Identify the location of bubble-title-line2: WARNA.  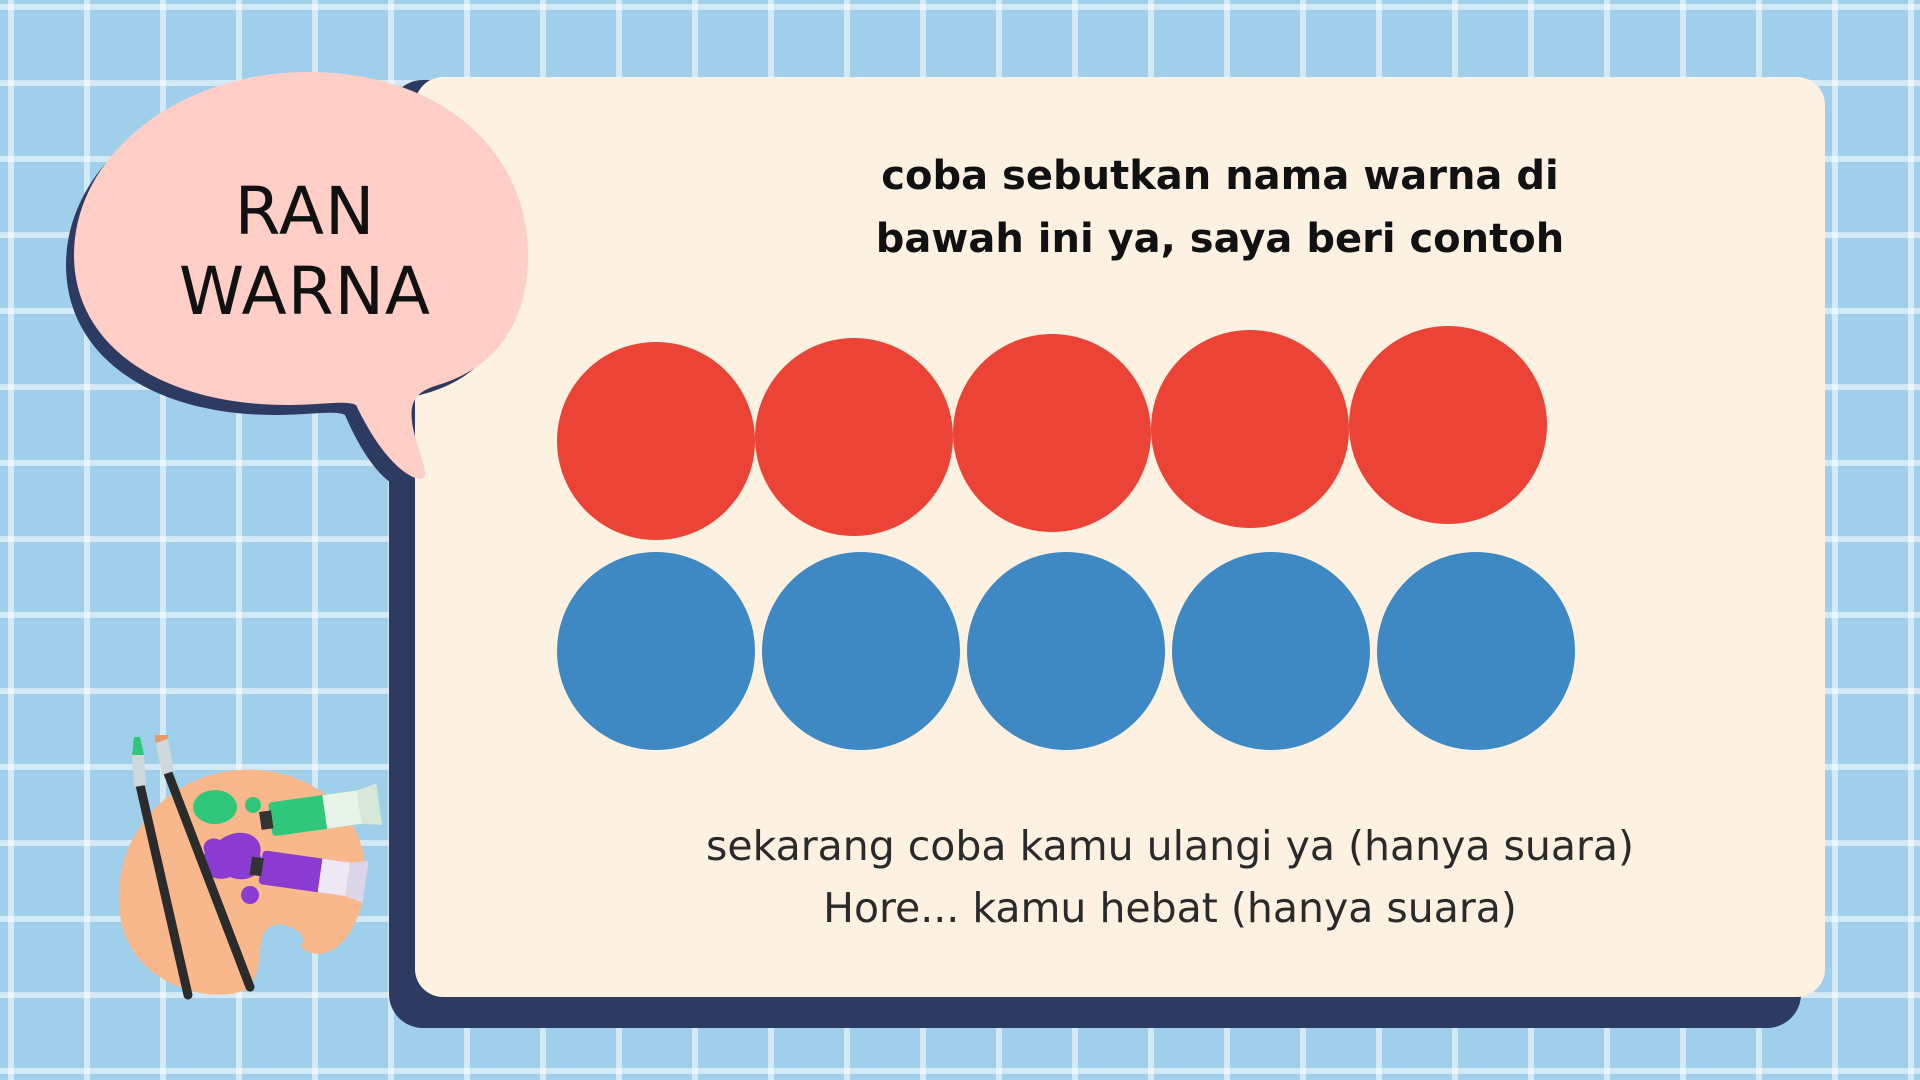
(305, 291).